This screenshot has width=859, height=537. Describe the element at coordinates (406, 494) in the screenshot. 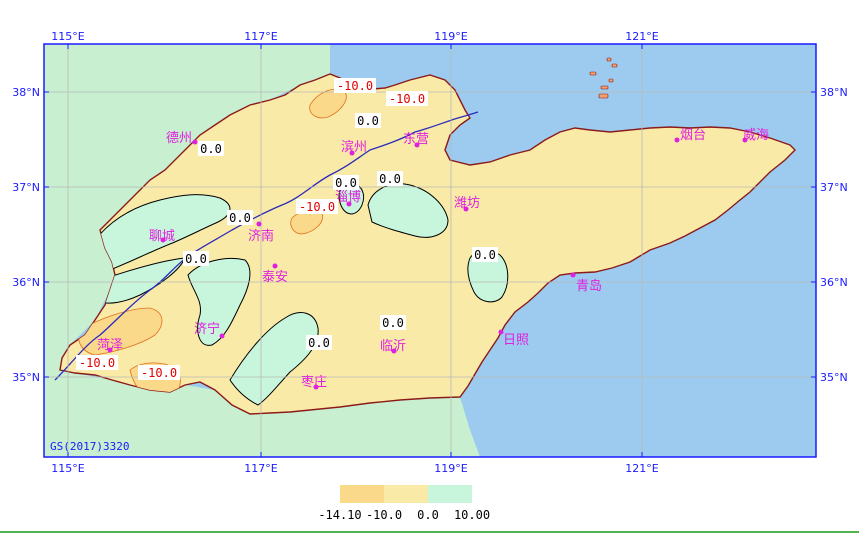

I see `legend-swatch-base` at that location.